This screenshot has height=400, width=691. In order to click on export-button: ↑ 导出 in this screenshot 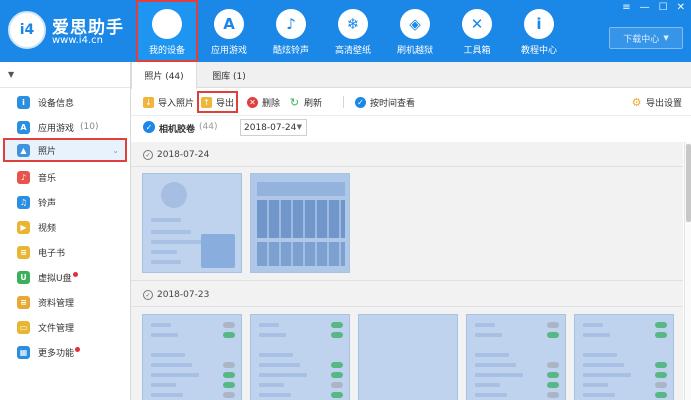, I will do `click(218, 102)`.